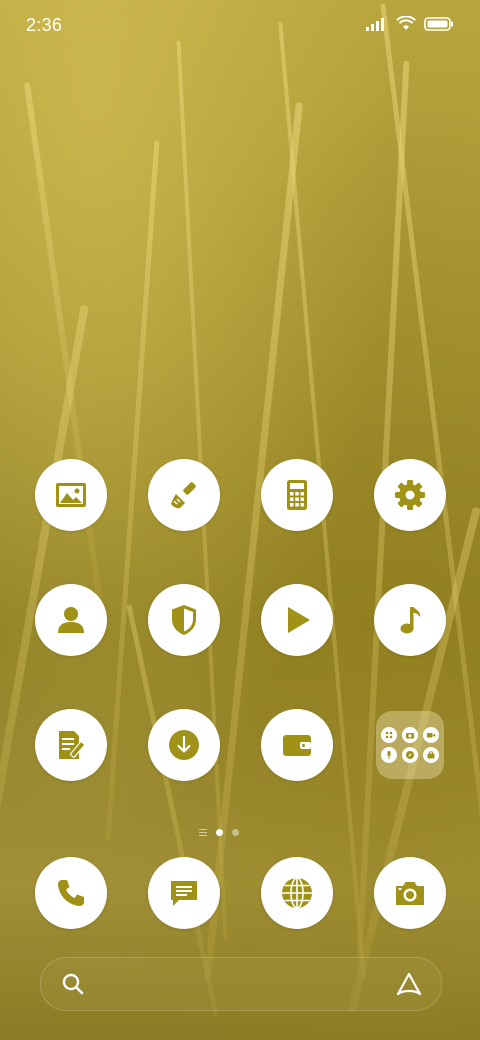 This screenshot has width=480, height=1040. I want to click on app-gallery, so click(71, 495).